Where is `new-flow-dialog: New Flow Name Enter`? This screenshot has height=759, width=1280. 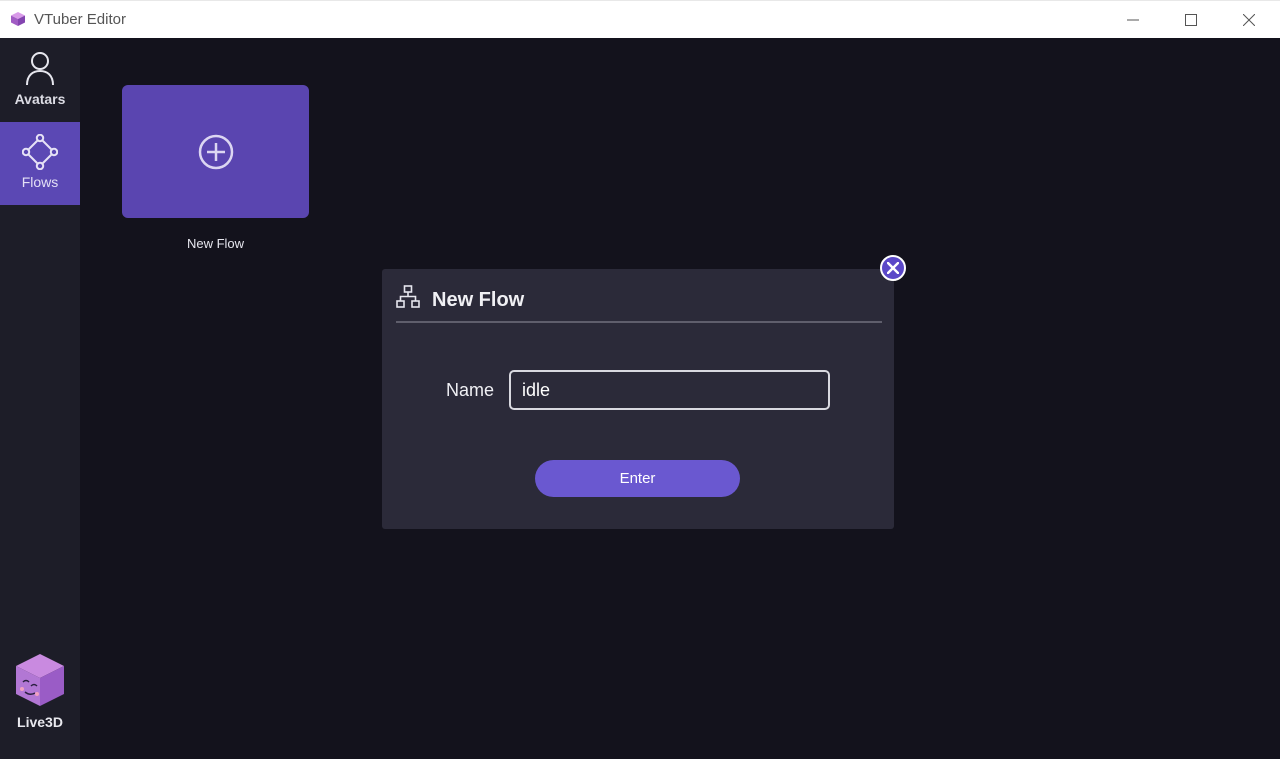
new-flow-dialog: New Flow Name Enter is located at coordinates (638, 399).